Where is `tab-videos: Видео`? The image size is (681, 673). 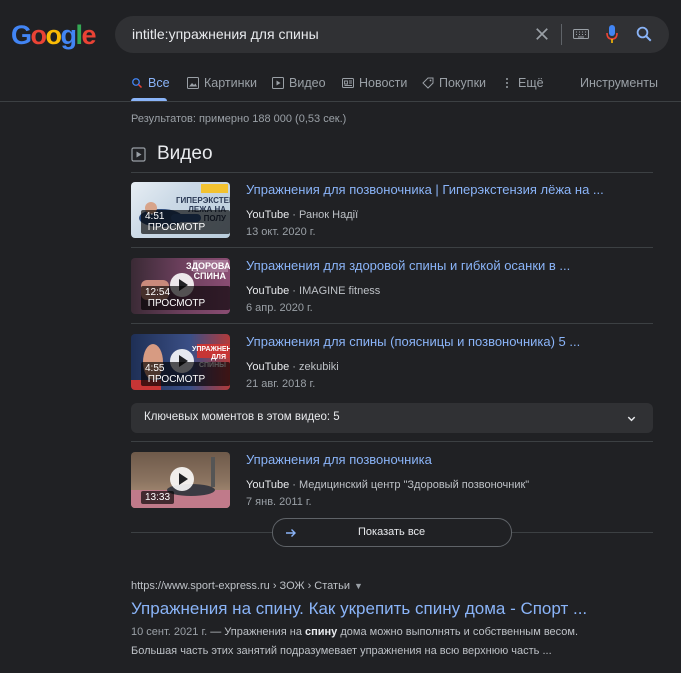
tab-videos: Видео is located at coordinates (299, 83).